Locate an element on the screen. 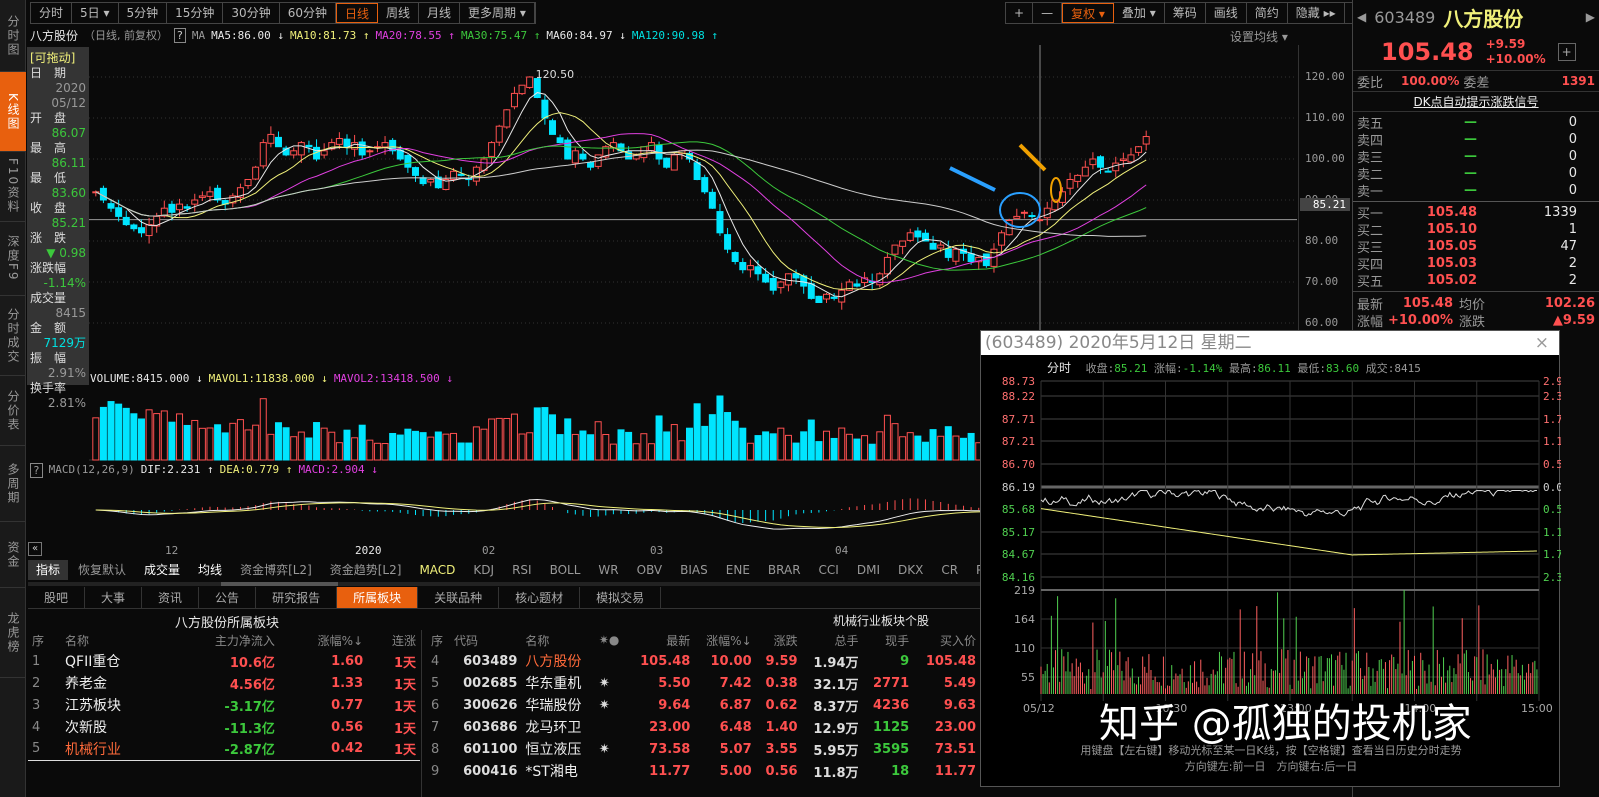  period-tab-1: 5日 ▾ is located at coordinates (95, 13).